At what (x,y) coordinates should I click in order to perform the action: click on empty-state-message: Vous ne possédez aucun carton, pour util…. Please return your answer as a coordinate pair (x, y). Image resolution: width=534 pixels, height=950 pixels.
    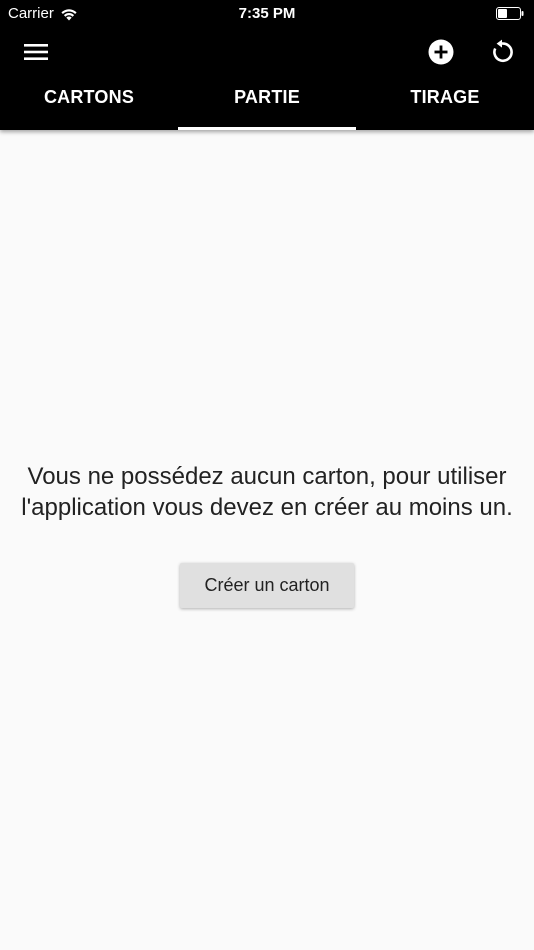
    Looking at the image, I should click on (267, 492).